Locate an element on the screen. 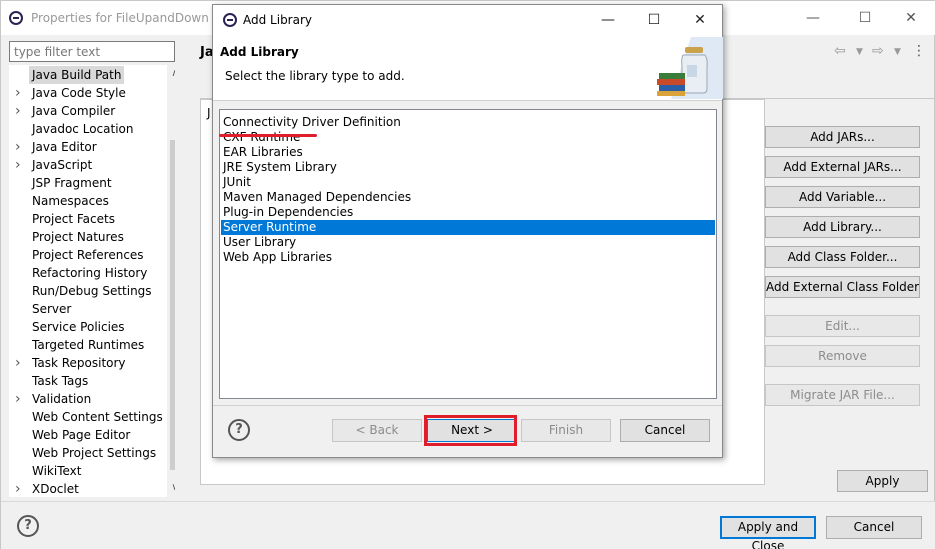 The width and height of the screenshot is (935, 549). dialog-heading: Add Library is located at coordinates (259, 52).